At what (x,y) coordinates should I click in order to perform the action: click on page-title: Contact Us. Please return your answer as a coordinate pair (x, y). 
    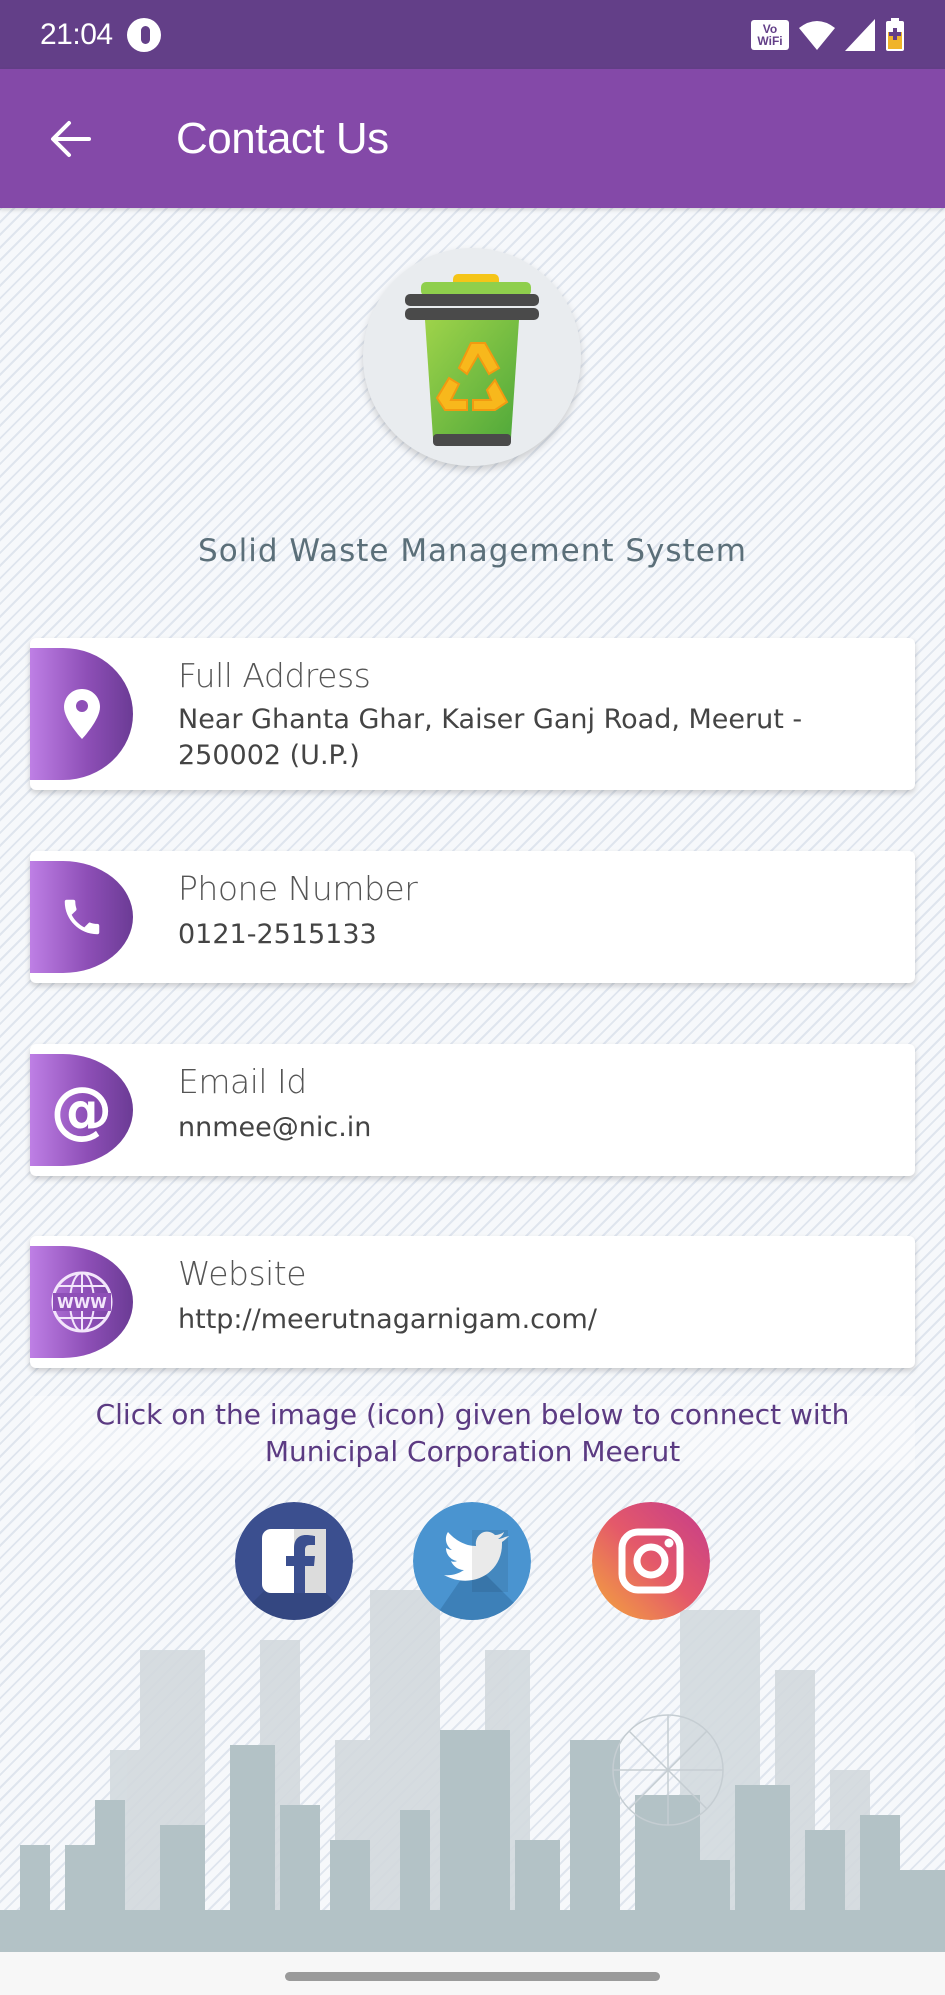
    Looking at the image, I should click on (282, 138).